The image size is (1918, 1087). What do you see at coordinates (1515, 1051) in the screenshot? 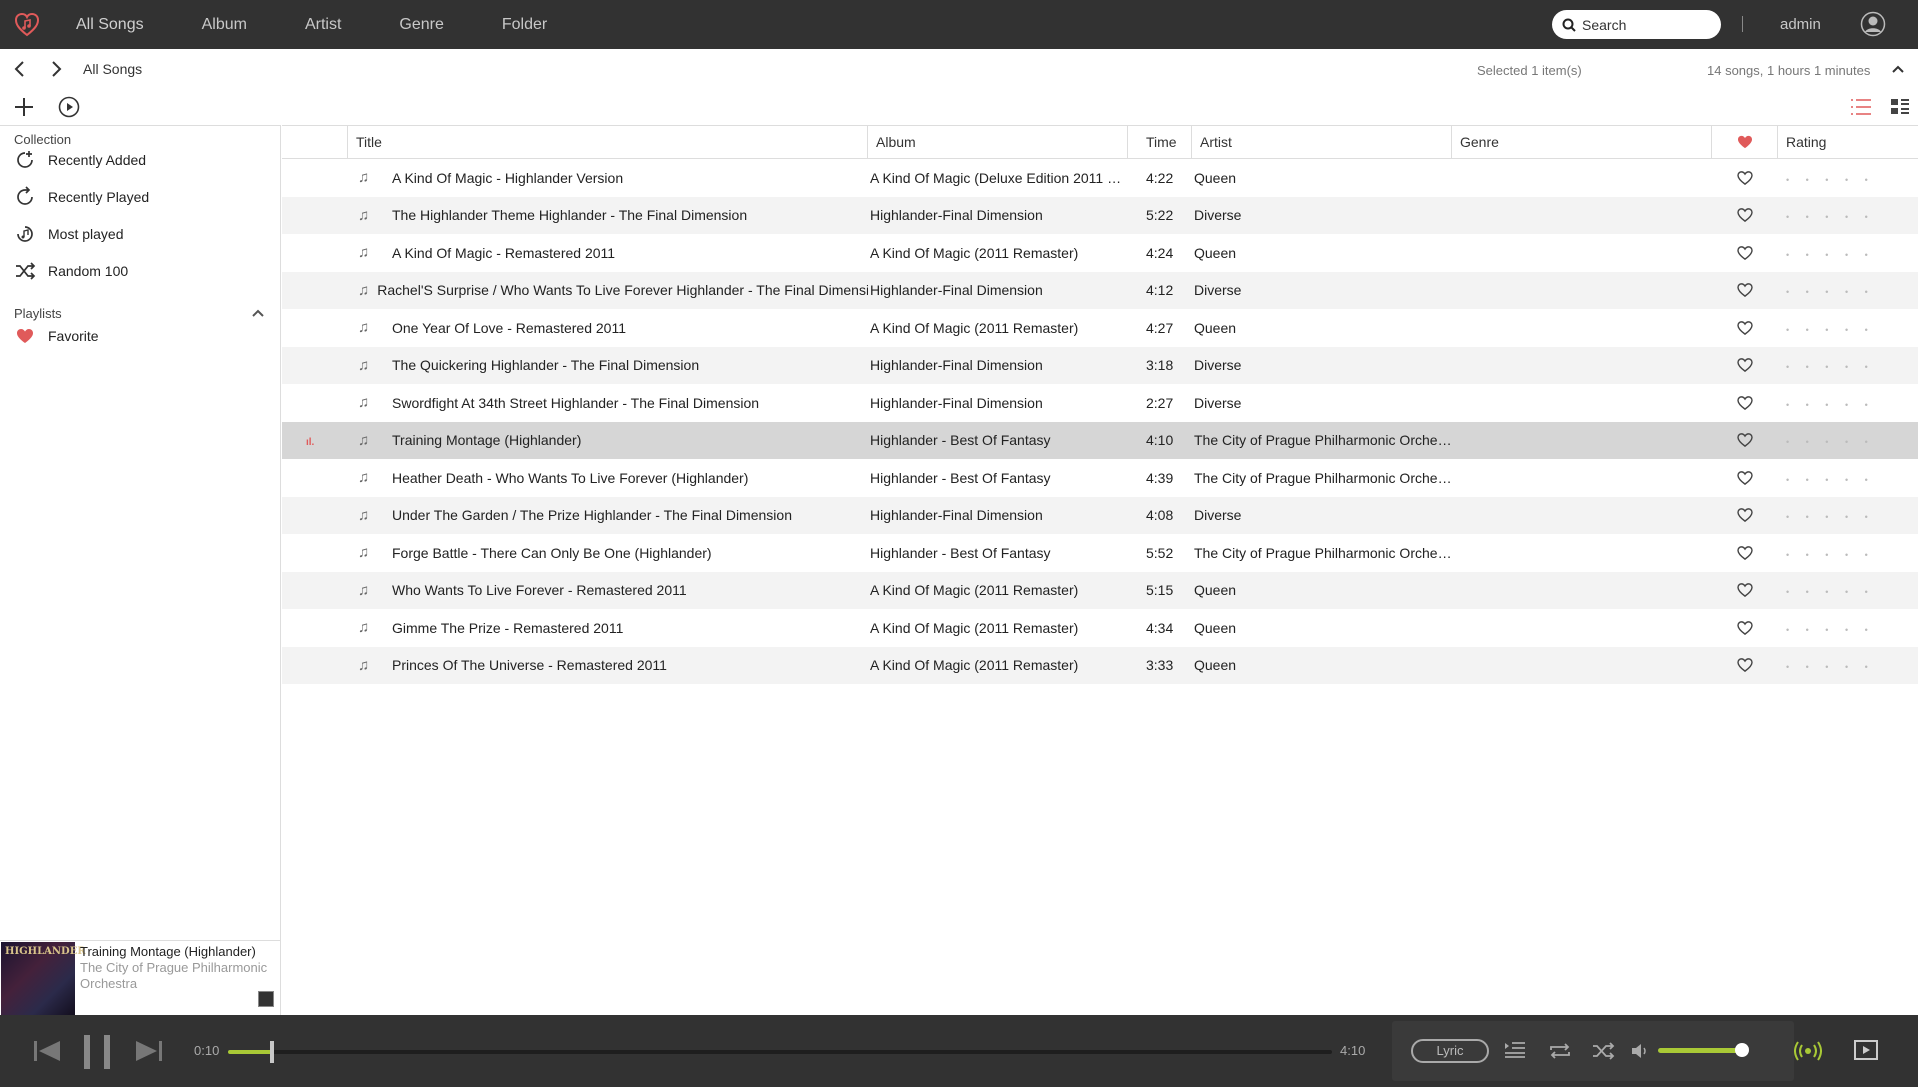
I see `queue-list-icon` at bounding box center [1515, 1051].